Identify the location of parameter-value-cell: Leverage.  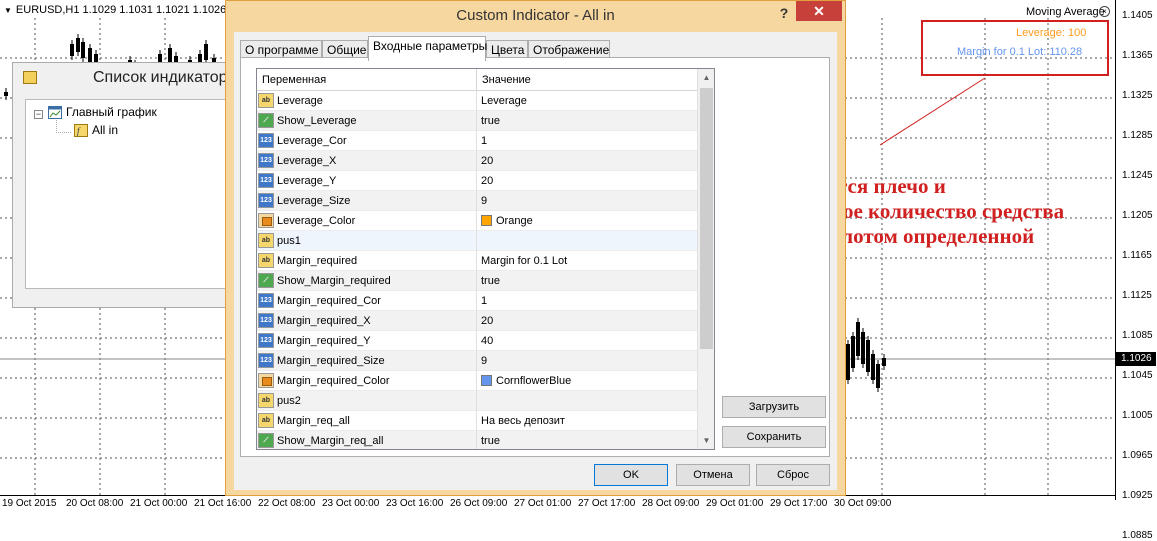
(587, 101).